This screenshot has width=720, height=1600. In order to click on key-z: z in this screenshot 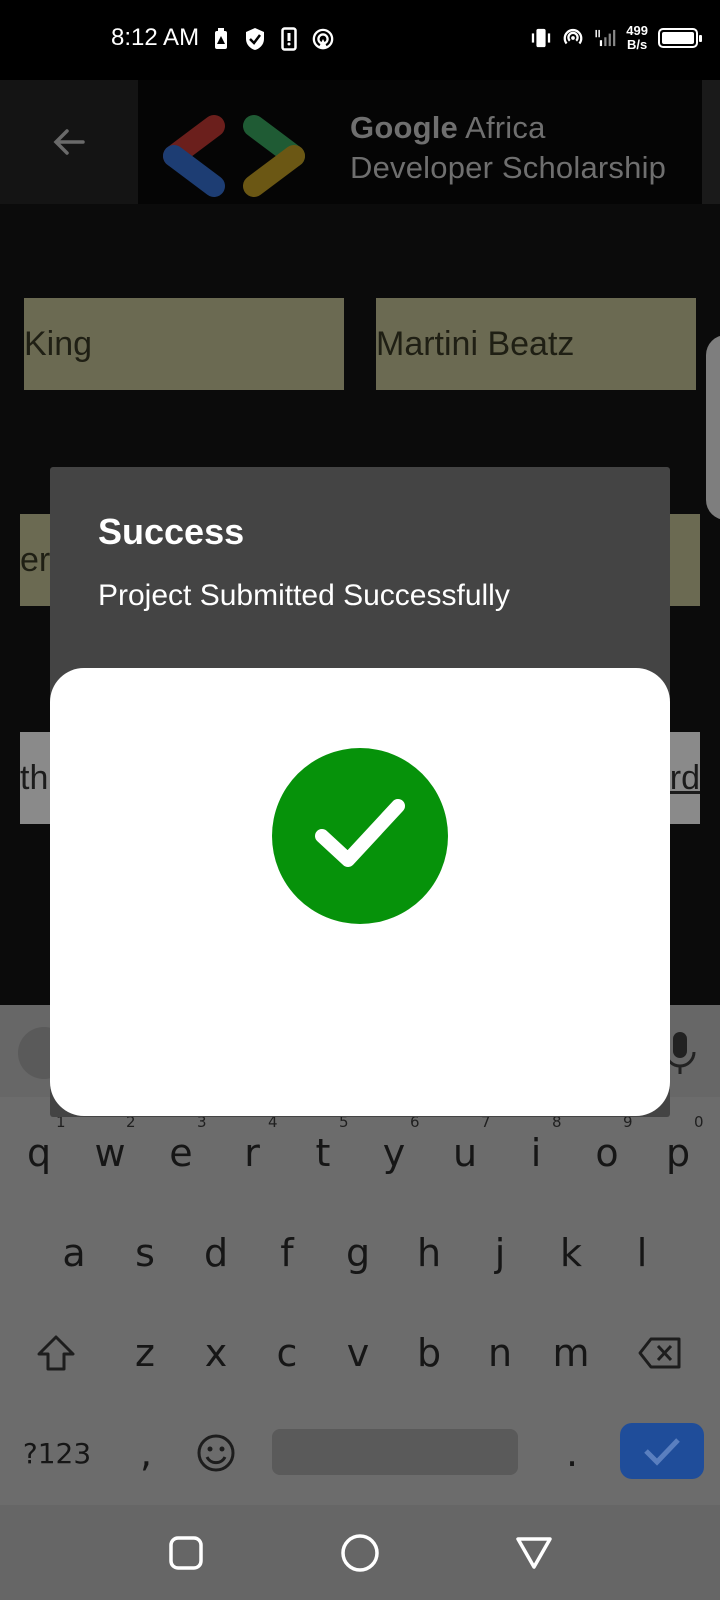, I will do `click(145, 1353)`.